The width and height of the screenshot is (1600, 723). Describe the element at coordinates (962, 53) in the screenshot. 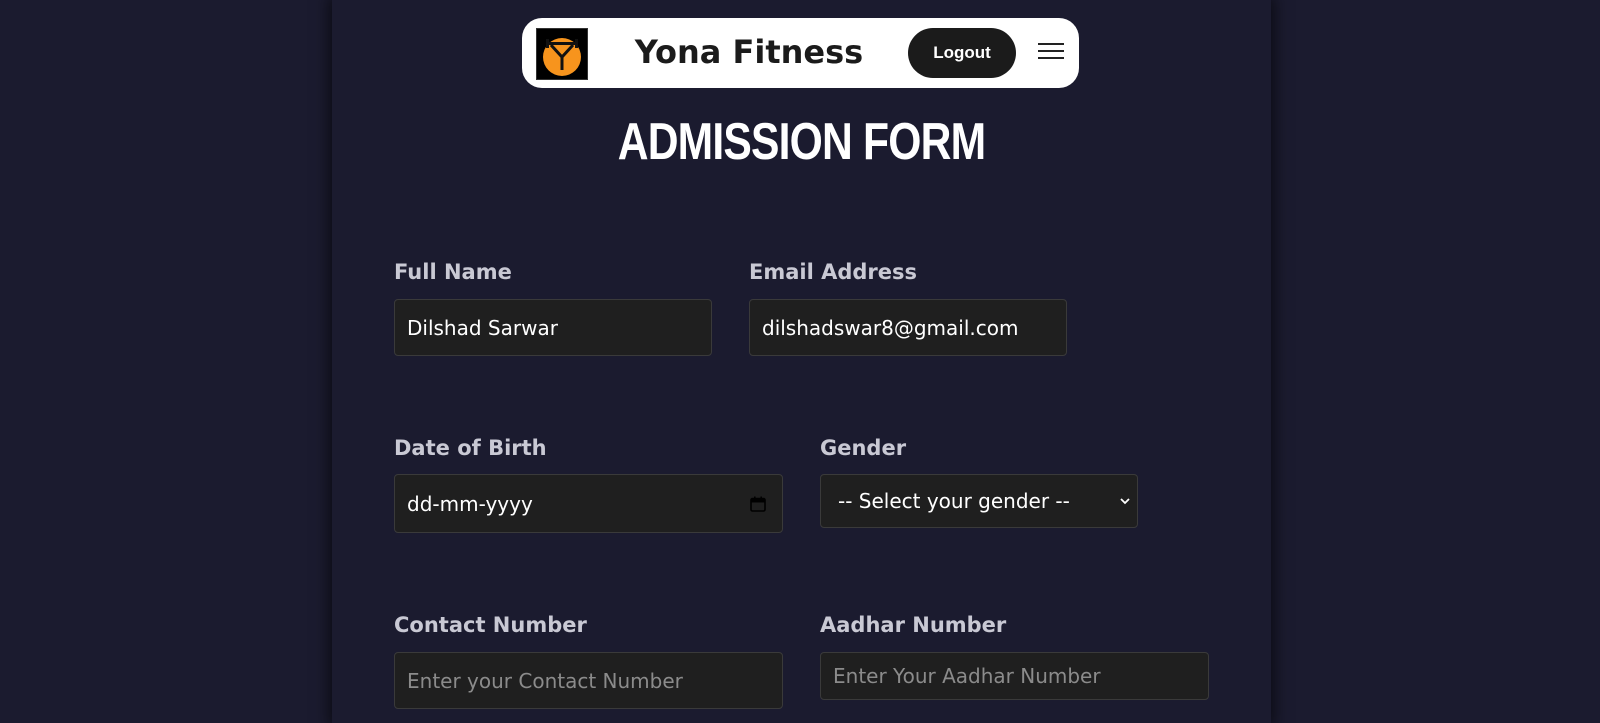

I see `logout-button: Logout` at that location.